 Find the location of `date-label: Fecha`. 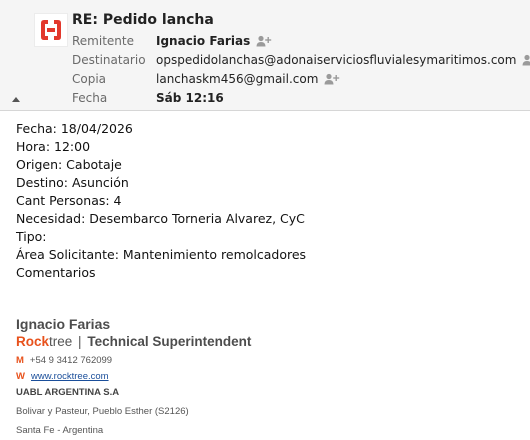

date-label: Fecha is located at coordinates (90, 98).